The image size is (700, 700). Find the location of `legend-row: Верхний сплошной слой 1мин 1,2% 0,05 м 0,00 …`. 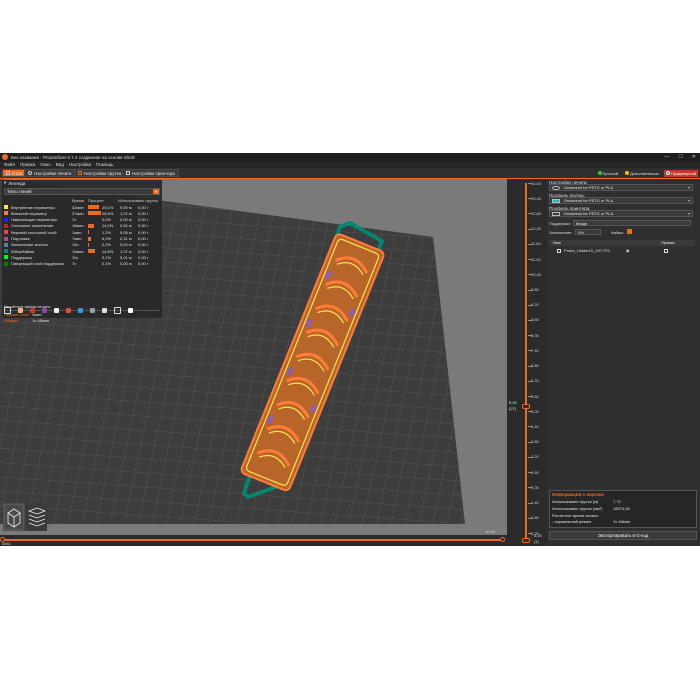

legend-row: Верхний сплошной слой 1мин 1,2% 0,05 м 0,00 … is located at coordinates (83, 232).